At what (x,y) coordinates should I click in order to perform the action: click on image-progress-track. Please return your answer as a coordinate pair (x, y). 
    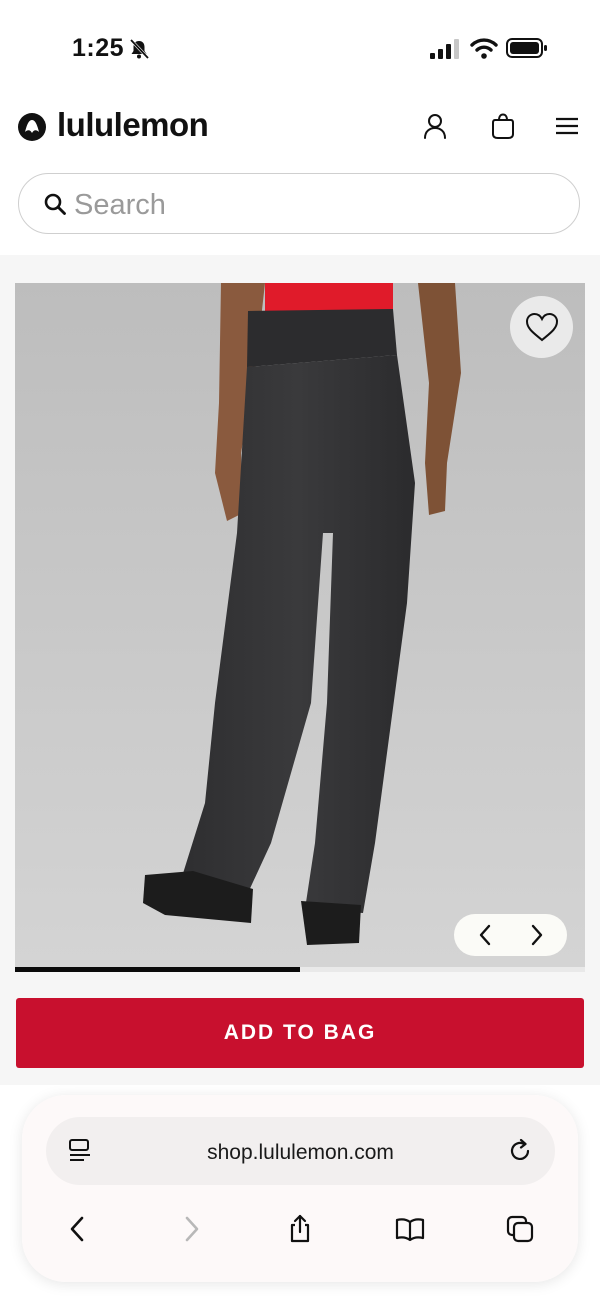
    Looking at the image, I should click on (300, 969).